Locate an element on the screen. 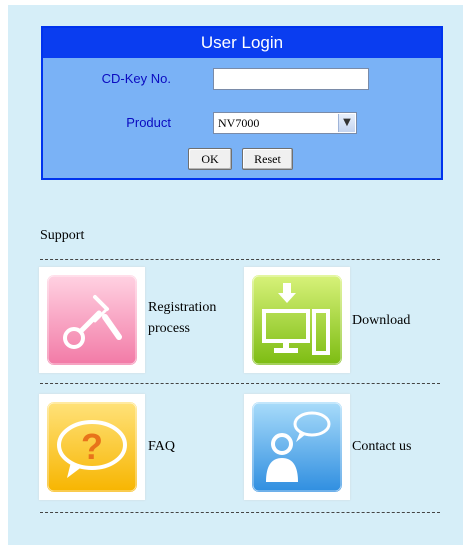 The image size is (465, 545). download-computer-icon is located at coordinates (297, 320).